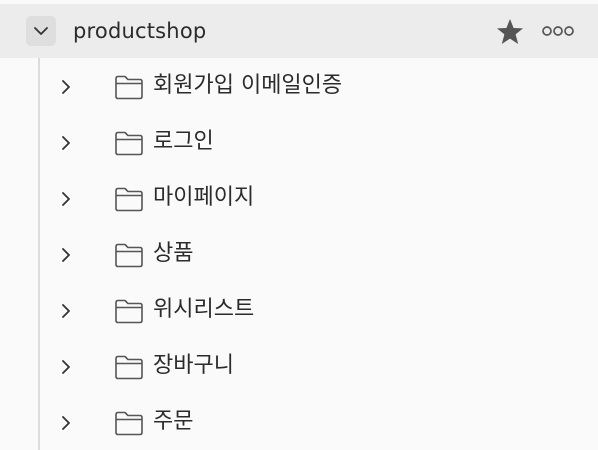 The height and width of the screenshot is (450, 598). I want to click on folder-label: 마이페이지, so click(204, 197).